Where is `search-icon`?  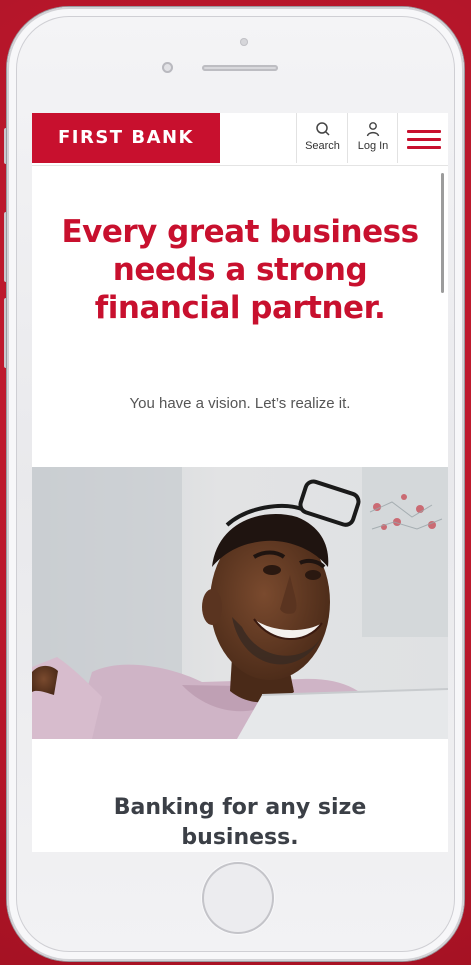
search-icon is located at coordinates (322, 129).